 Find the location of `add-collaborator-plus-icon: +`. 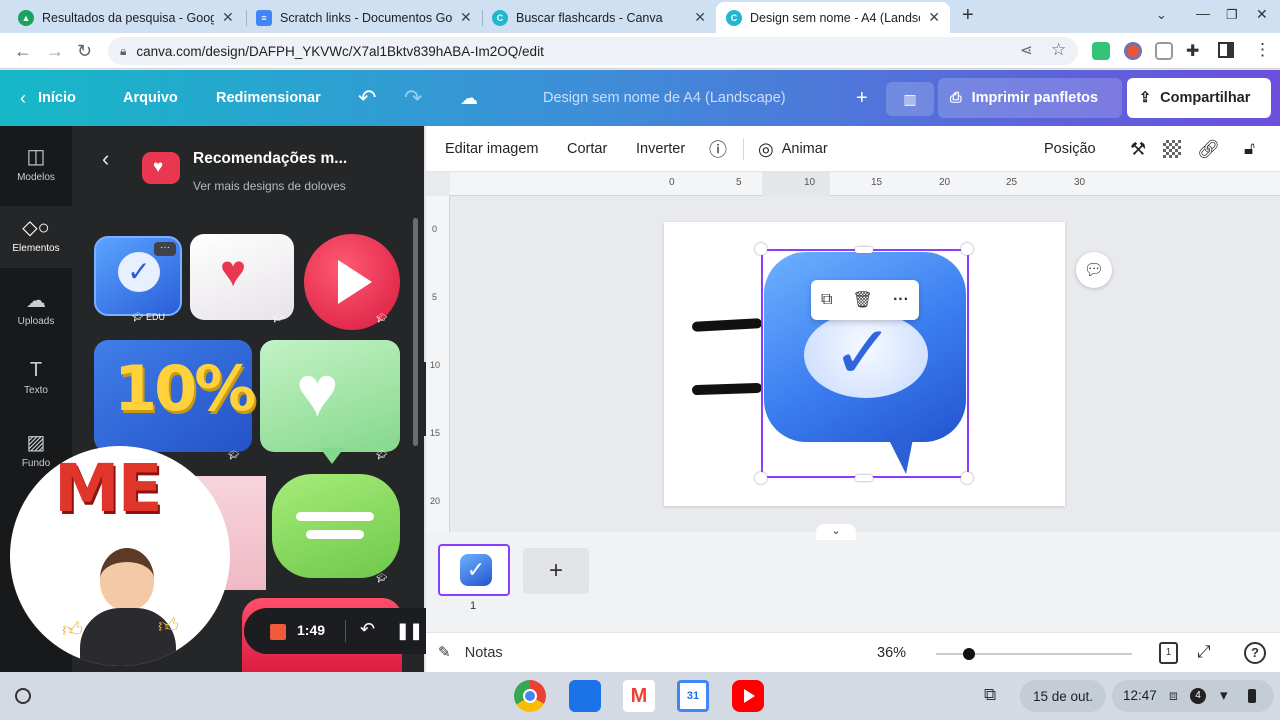

add-collaborator-plus-icon: + is located at coordinates (862, 98).